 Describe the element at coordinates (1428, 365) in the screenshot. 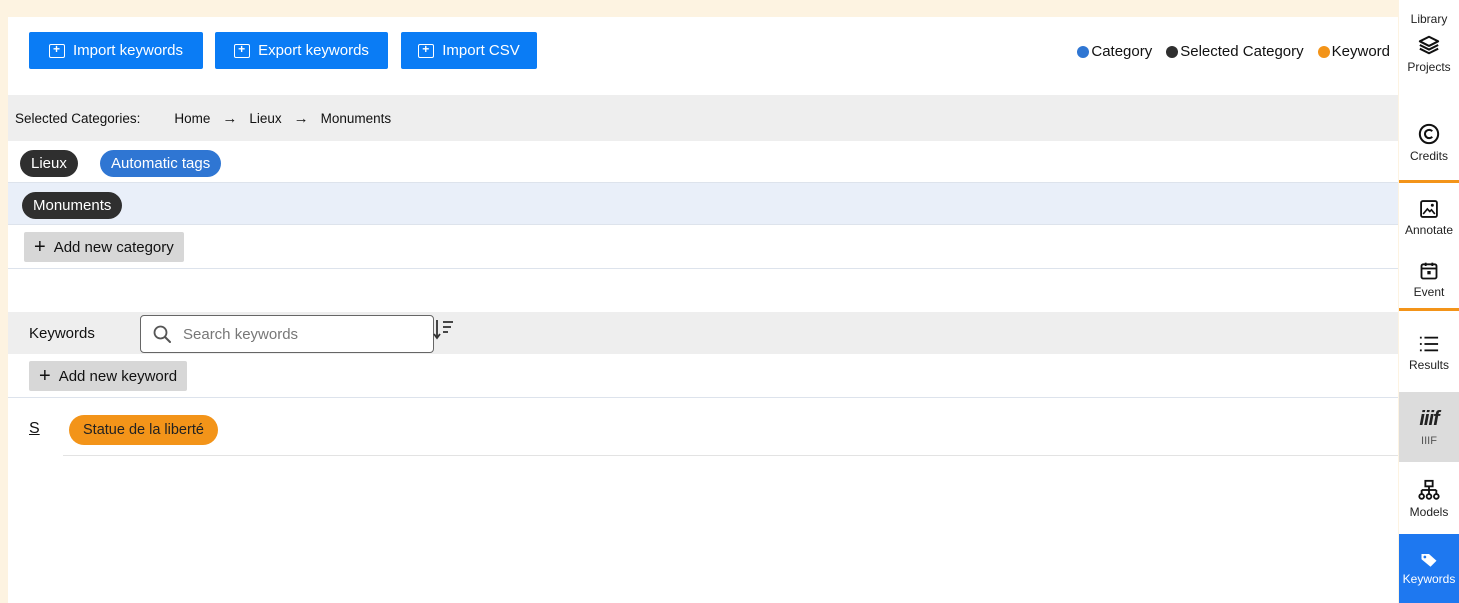

I see `sidebar-item-label: Results` at that location.